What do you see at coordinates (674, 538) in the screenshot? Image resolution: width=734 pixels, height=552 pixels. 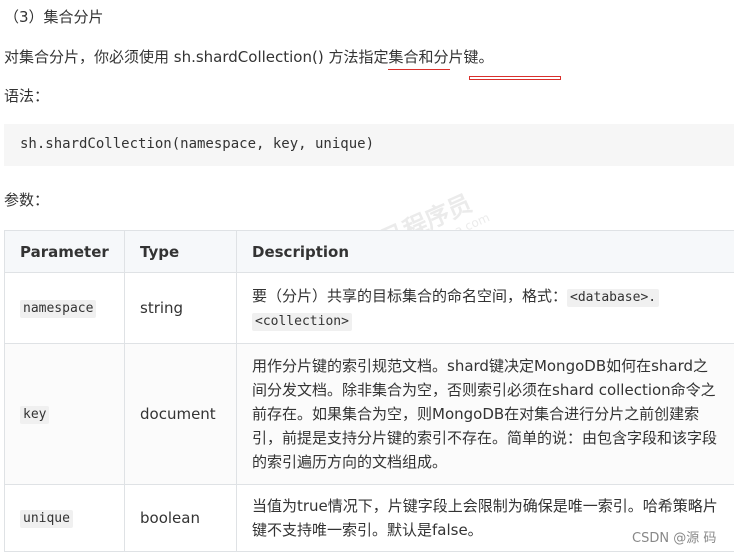 I see `csdn-footer: CSDN @源 码` at bounding box center [674, 538].